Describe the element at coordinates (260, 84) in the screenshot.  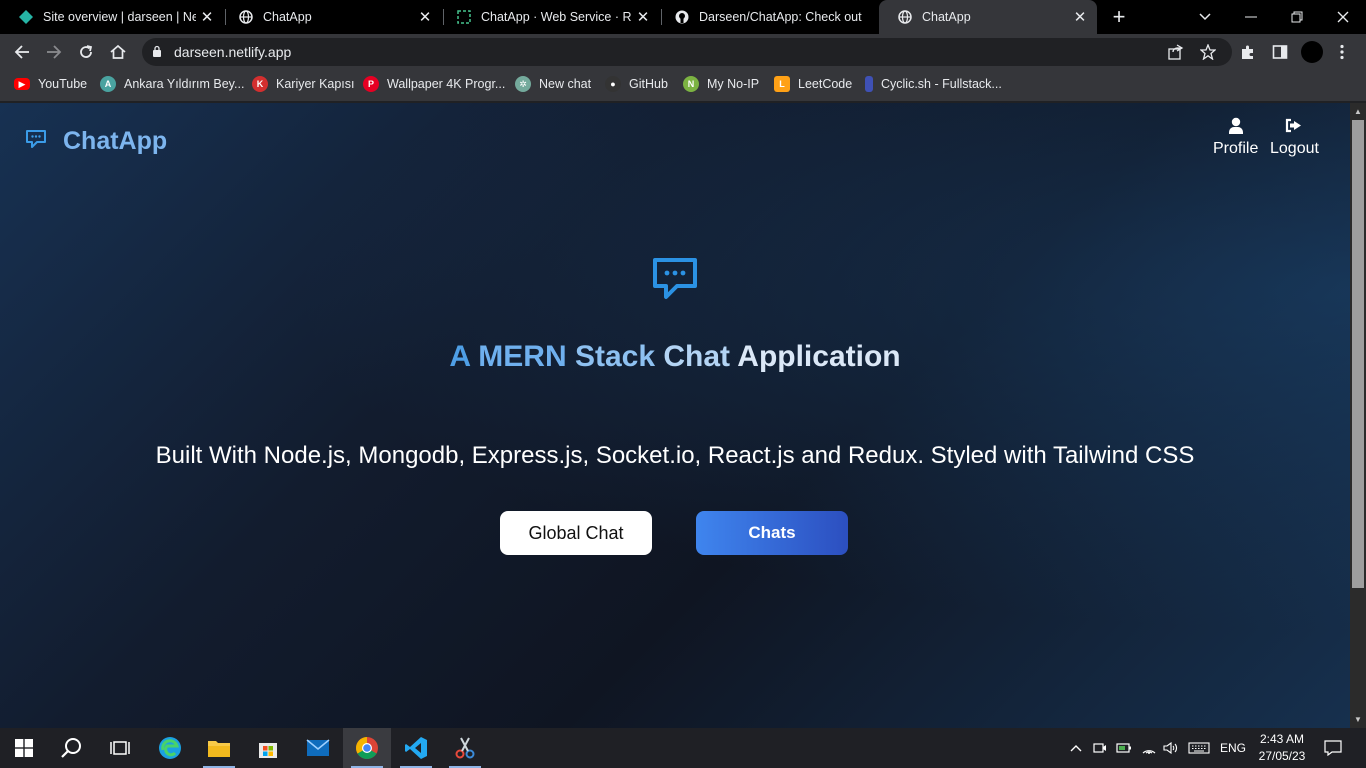
I see `kariyer-icon: K` at that location.